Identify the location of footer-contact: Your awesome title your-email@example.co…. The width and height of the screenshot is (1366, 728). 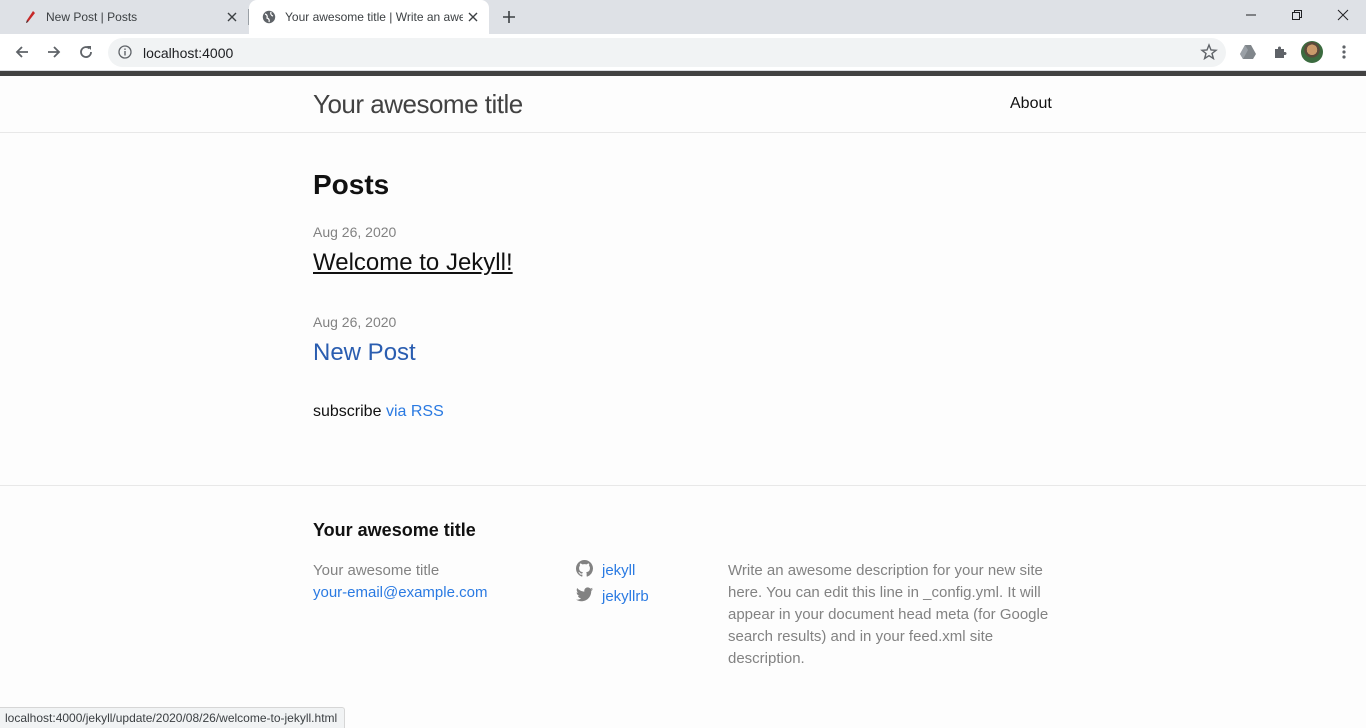
(400, 582).